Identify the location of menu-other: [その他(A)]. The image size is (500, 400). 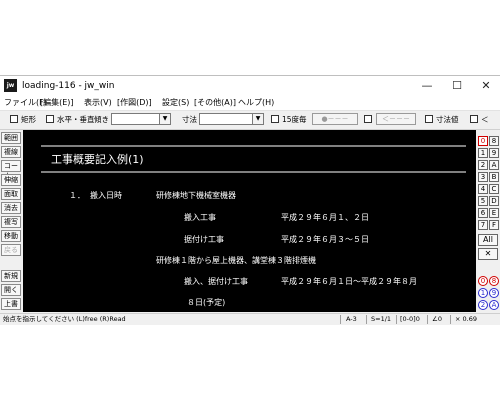
(215, 103).